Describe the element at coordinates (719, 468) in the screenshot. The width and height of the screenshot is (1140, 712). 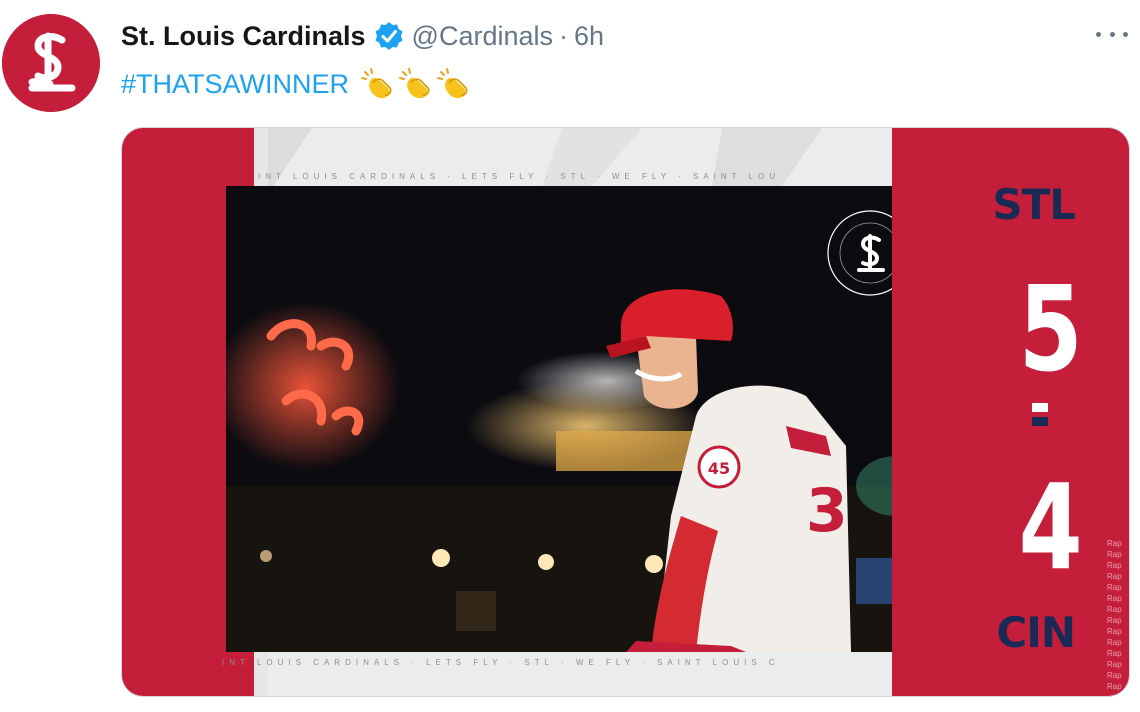
I see `jersey-patch: 45` at that location.